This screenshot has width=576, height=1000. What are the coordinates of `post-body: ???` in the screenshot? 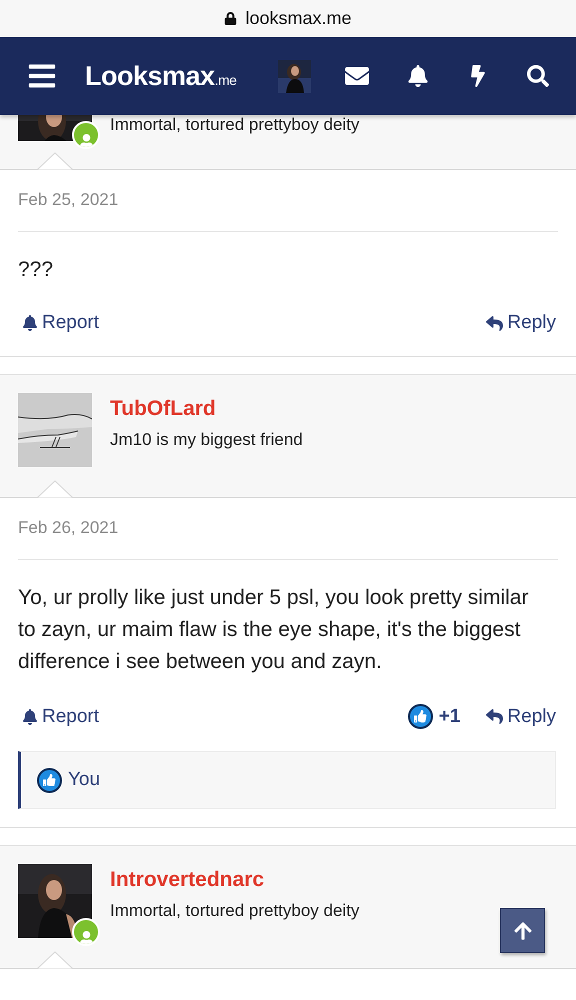 It's located at (35, 270).